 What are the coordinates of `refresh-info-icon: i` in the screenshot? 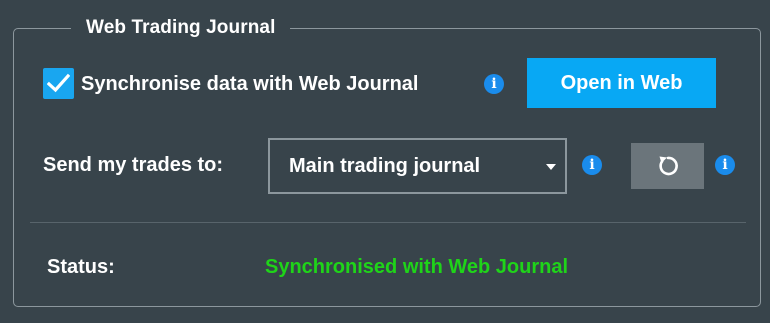 It's located at (725, 165).